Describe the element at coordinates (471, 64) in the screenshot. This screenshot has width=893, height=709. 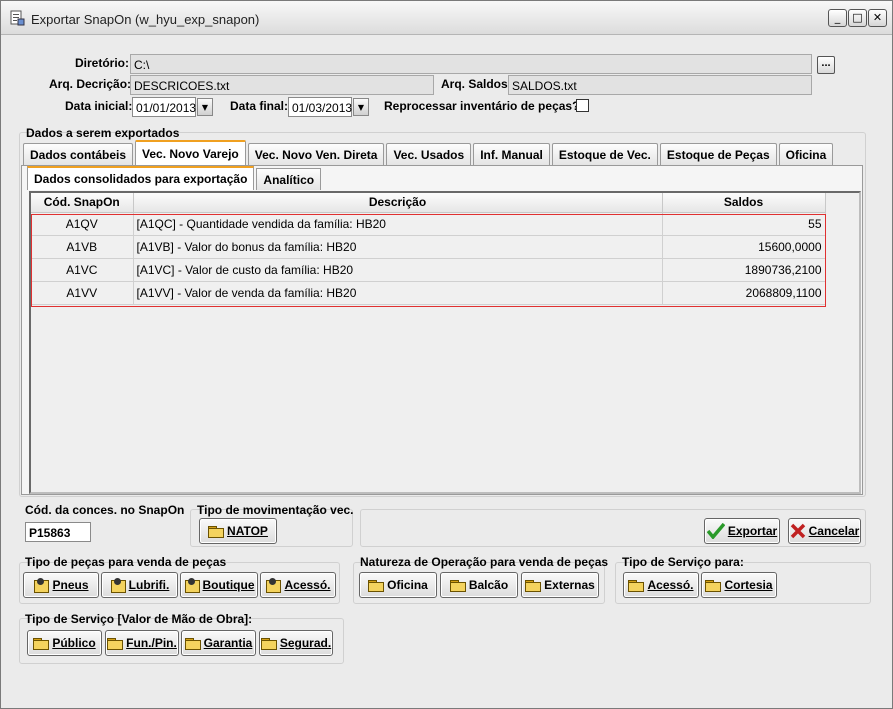
I see `diretorio-field: C:\` at that location.